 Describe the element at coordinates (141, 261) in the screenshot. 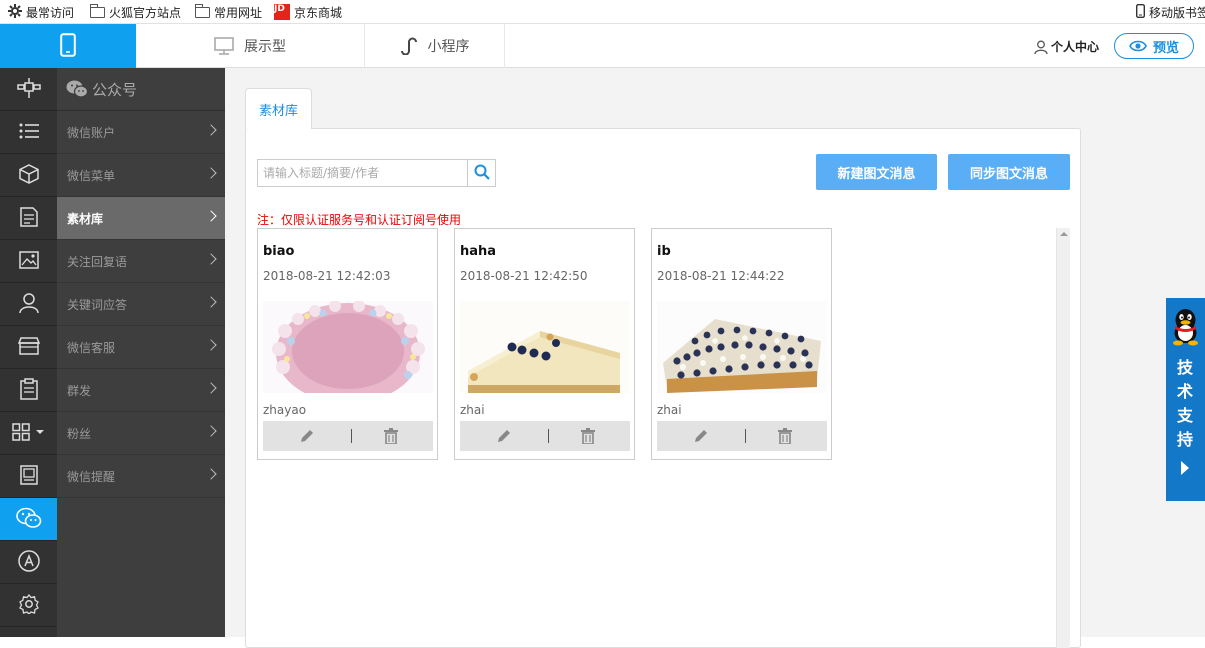

I see `sidebar-item-follow-reply: 关注回复语` at that location.